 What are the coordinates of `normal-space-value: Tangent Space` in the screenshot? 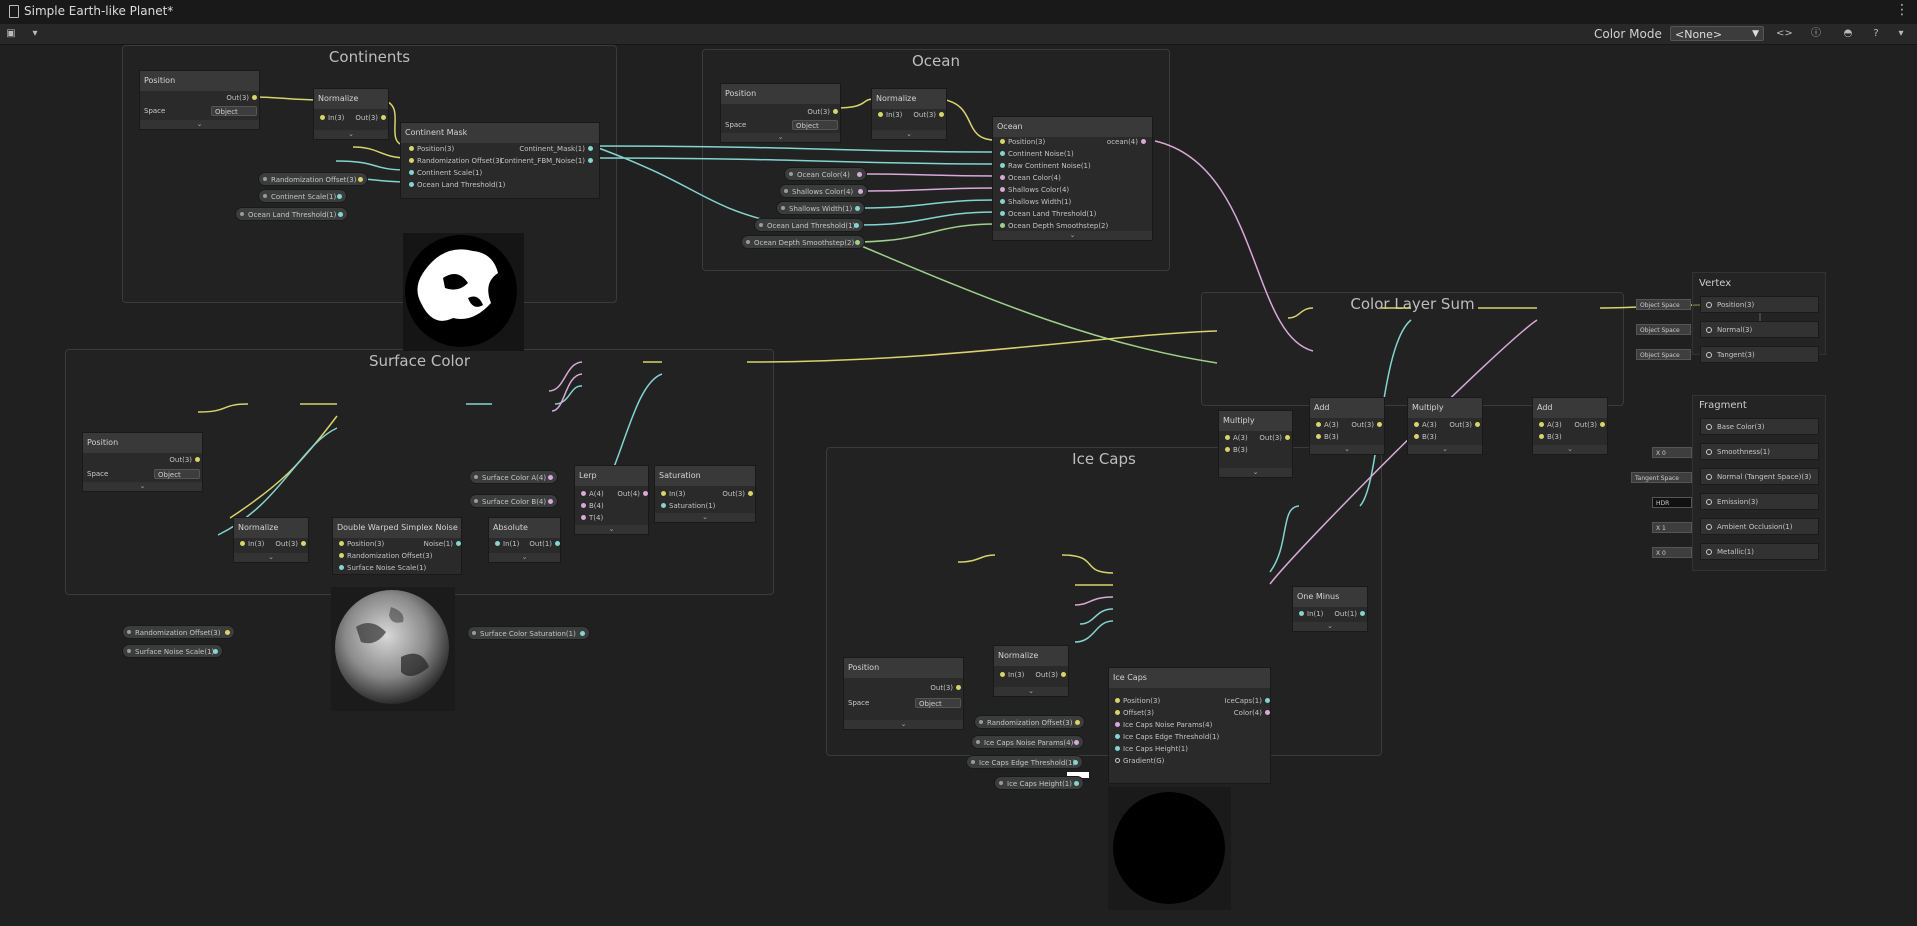 It's located at (1661, 477).